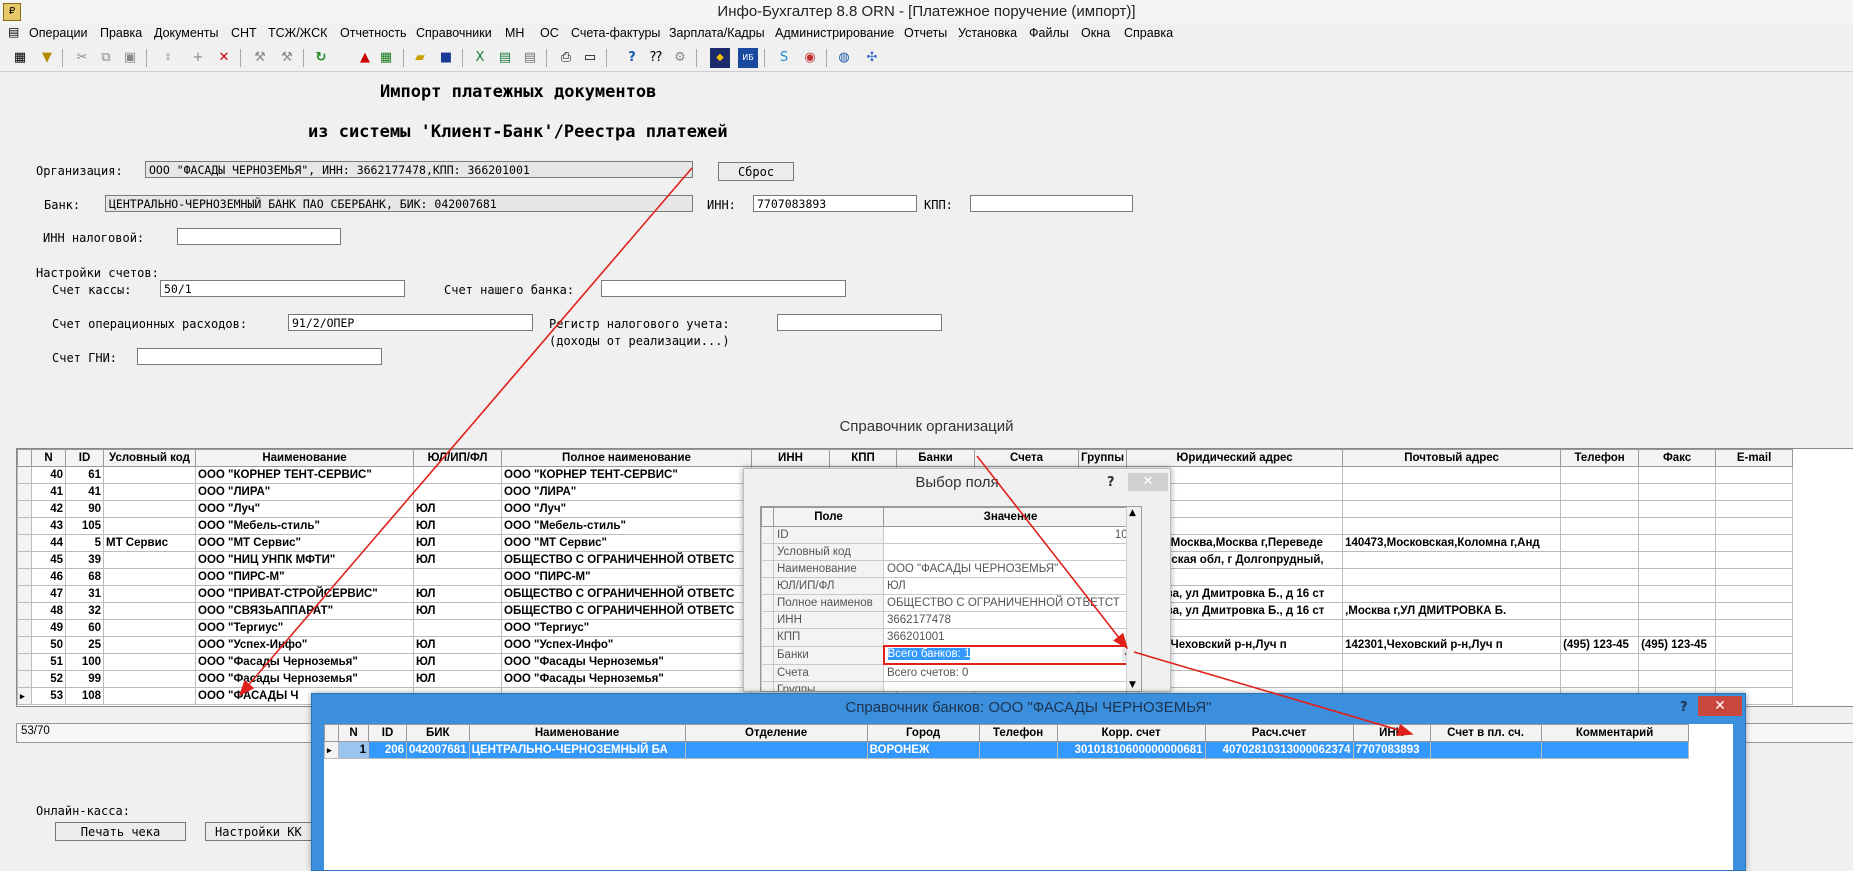 This screenshot has height=871, width=1853. Describe the element at coordinates (549, 33) in the screenshot. I see `menu-os: ОС` at that location.